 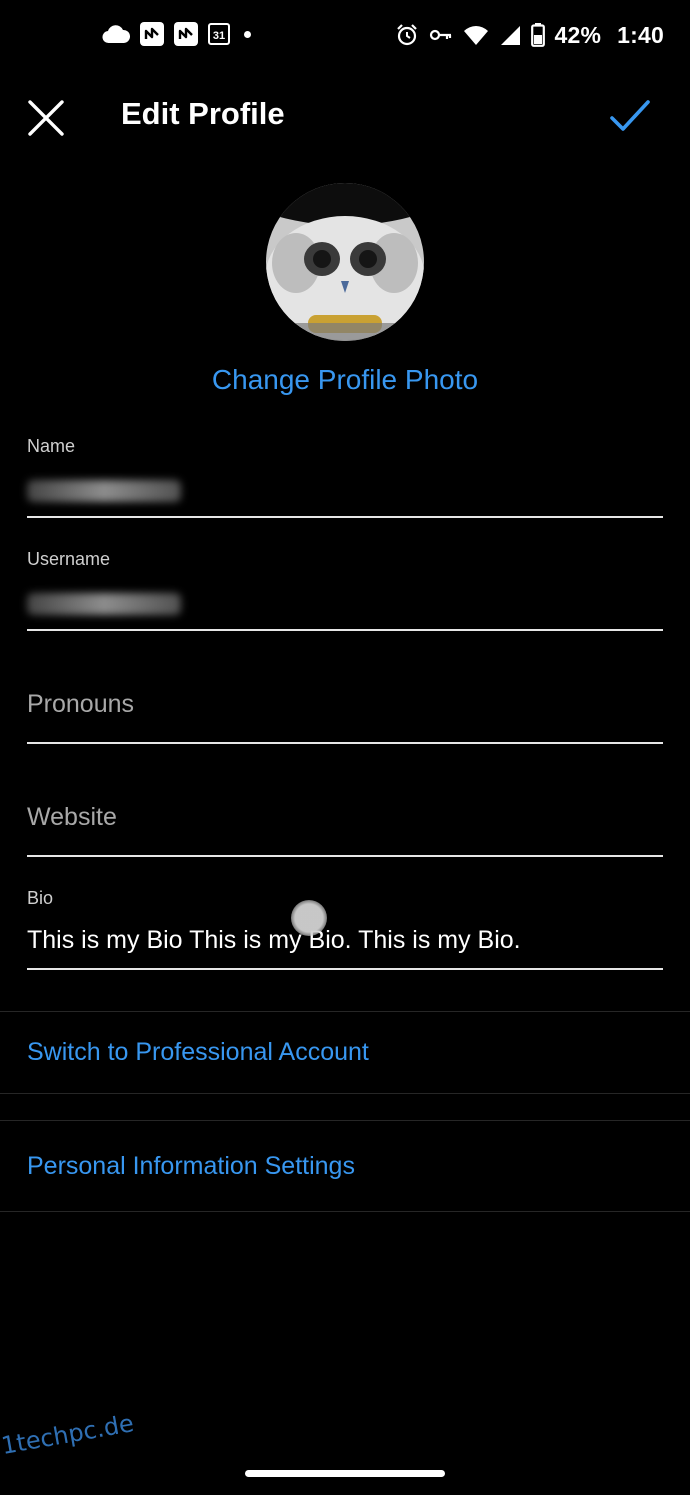 I want to click on username-field: Username, so click(x=345, y=587).